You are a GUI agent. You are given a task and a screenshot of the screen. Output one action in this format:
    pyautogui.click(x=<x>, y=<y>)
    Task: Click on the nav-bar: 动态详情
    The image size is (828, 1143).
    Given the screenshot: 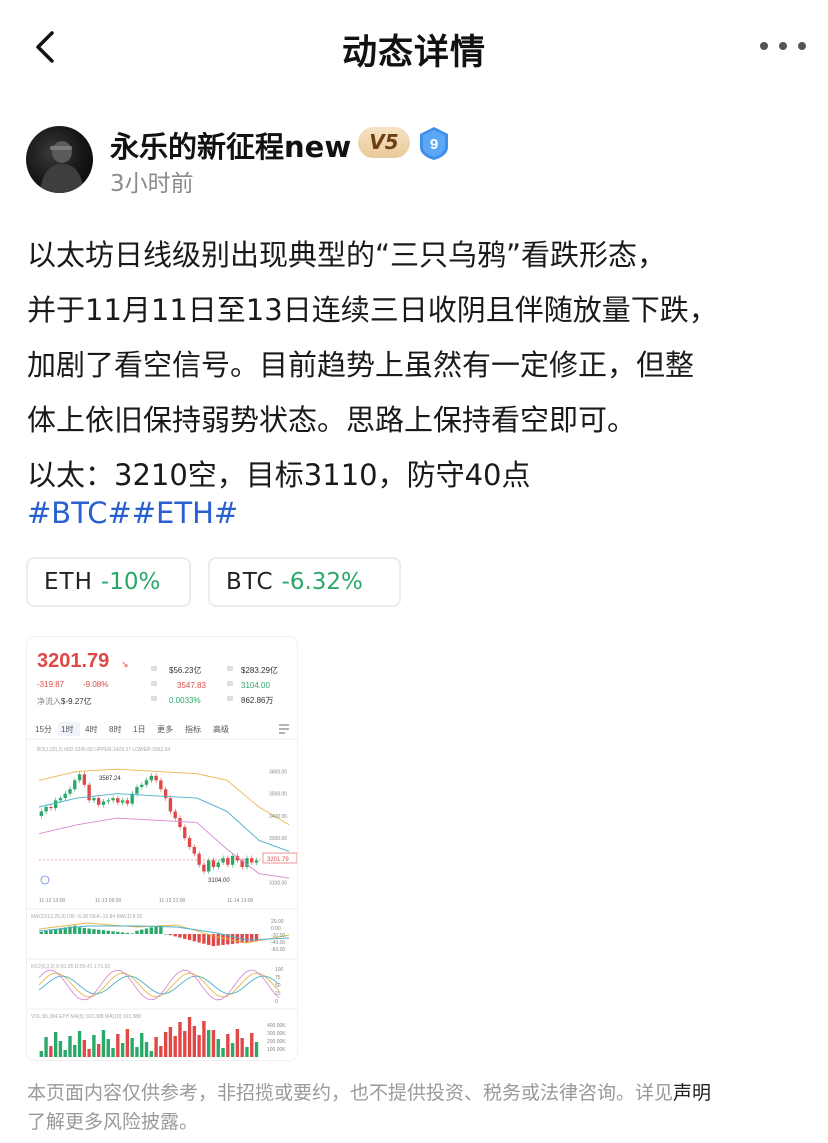 What is the action you would take?
    pyautogui.click(x=414, y=48)
    